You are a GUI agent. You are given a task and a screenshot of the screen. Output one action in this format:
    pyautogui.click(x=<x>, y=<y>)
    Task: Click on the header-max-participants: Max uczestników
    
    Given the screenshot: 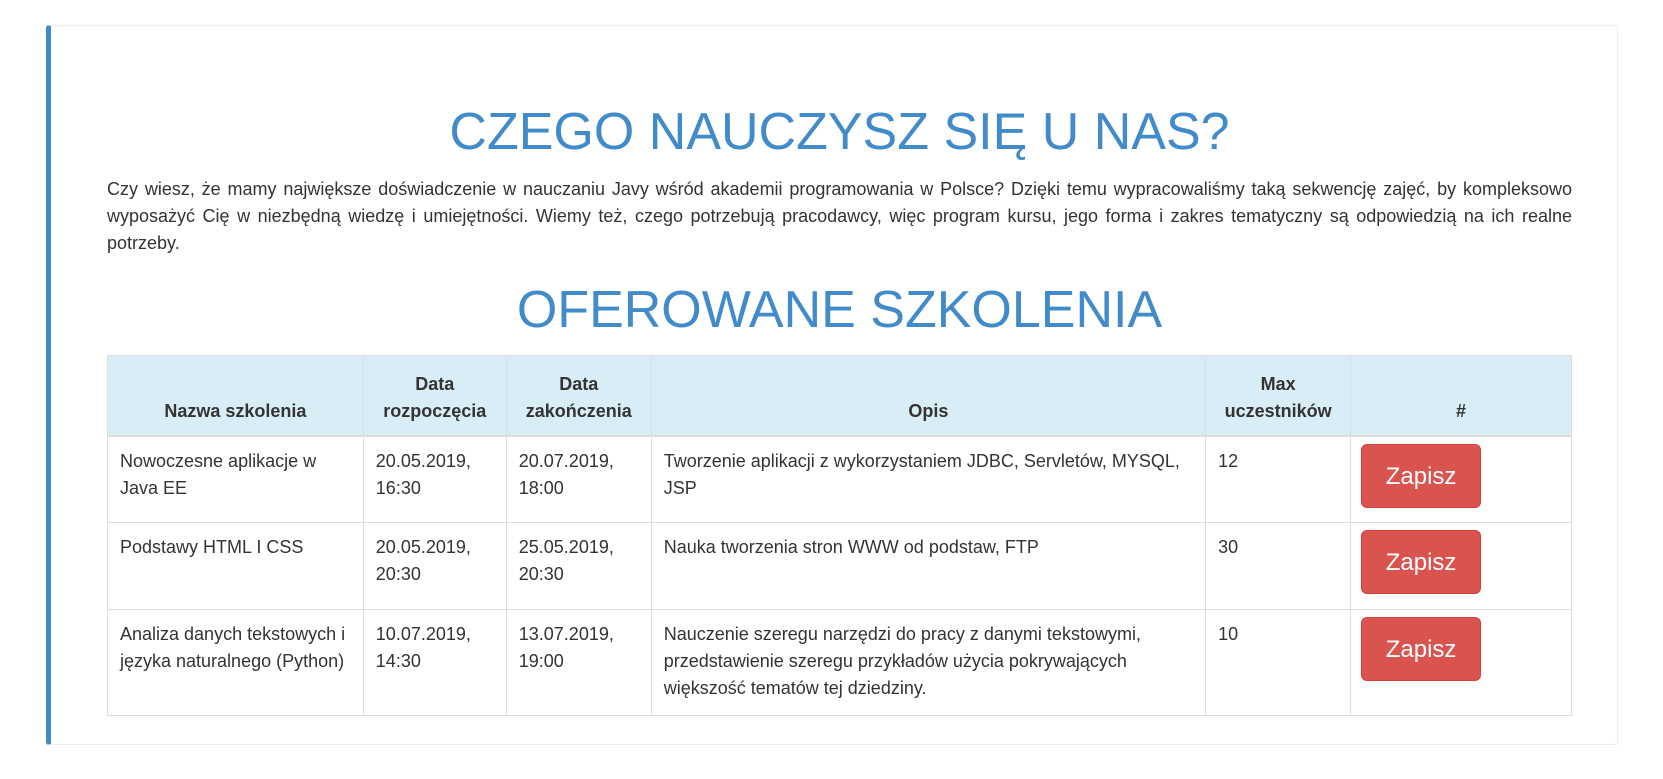 What is the action you would take?
    pyautogui.click(x=1278, y=396)
    